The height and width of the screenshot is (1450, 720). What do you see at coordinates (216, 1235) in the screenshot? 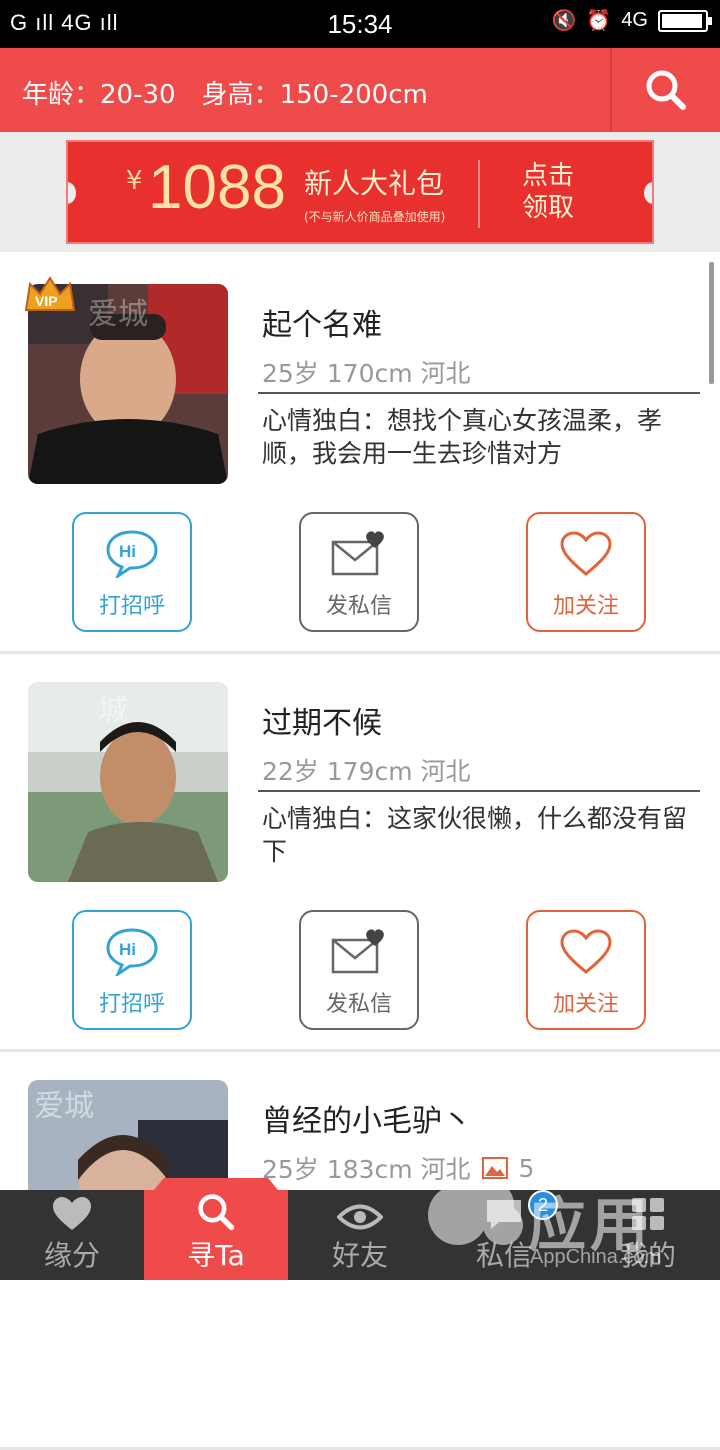
I see `tab-search: 寻Ta` at bounding box center [216, 1235].